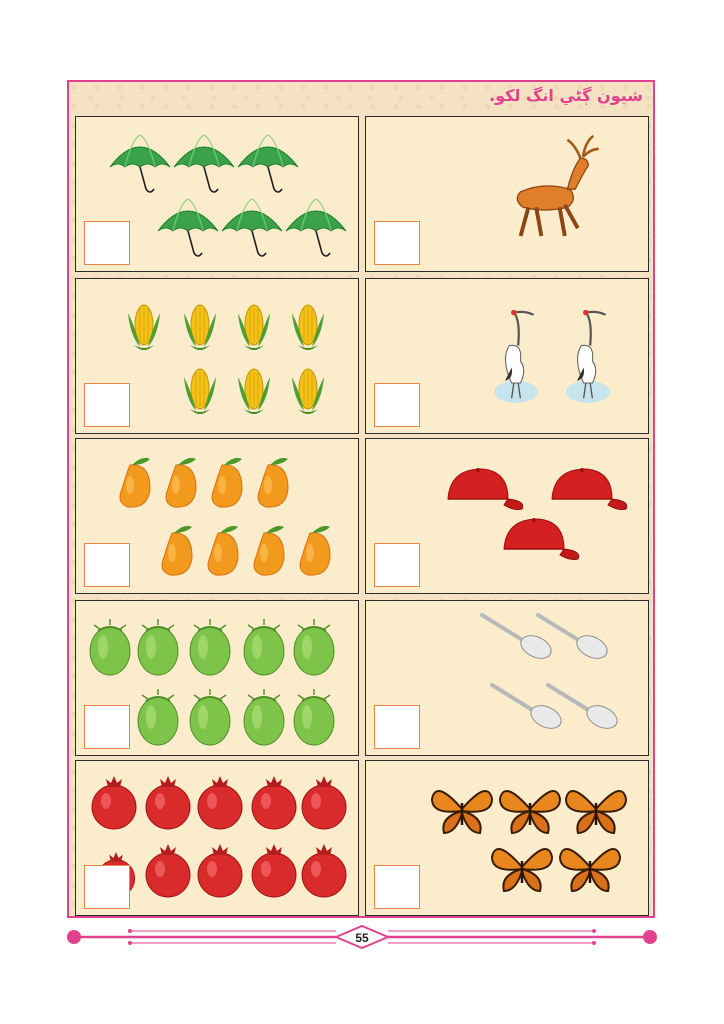 This screenshot has height=1024, width=724. What do you see at coordinates (107, 243) in the screenshot?
I see `answer-box-umbrellas` at bounding box center [107, 243].